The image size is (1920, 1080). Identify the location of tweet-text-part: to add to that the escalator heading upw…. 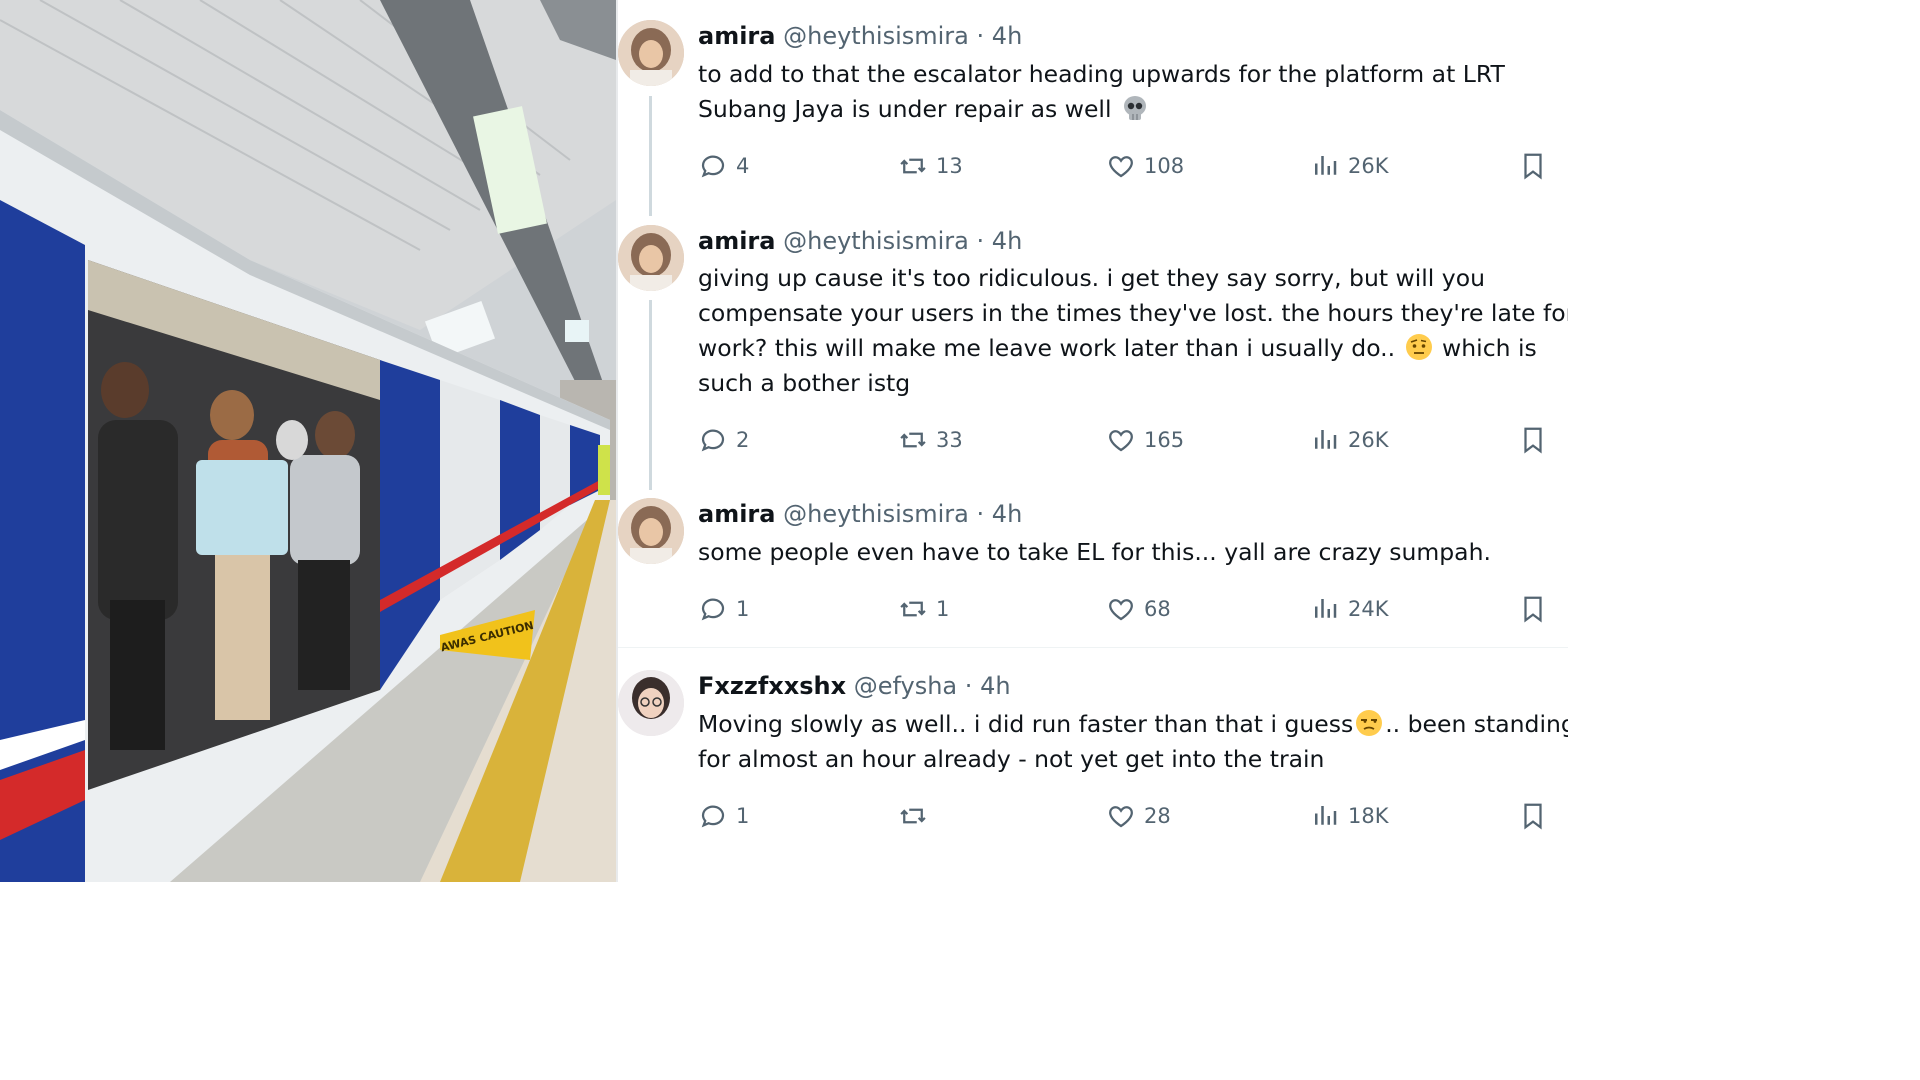
(1101, 91).